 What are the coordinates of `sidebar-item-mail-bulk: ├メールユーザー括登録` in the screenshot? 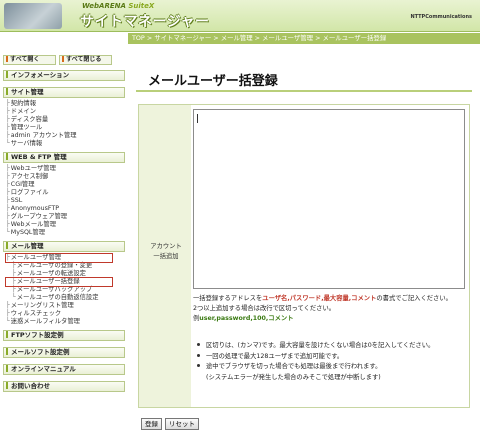 It's located at (59, 282).